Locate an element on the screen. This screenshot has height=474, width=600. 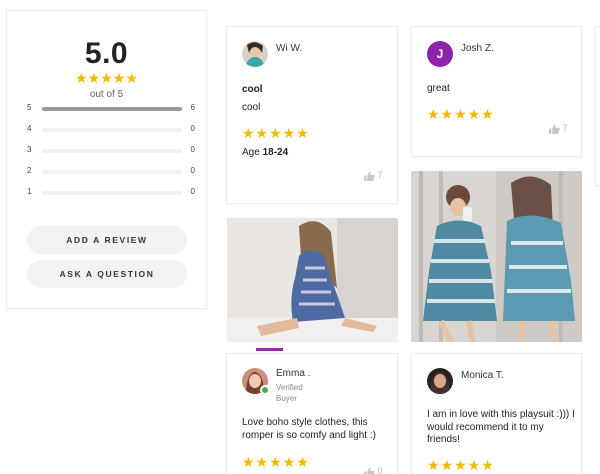
age-value: 18-24 is located at coordinates (275, 152).